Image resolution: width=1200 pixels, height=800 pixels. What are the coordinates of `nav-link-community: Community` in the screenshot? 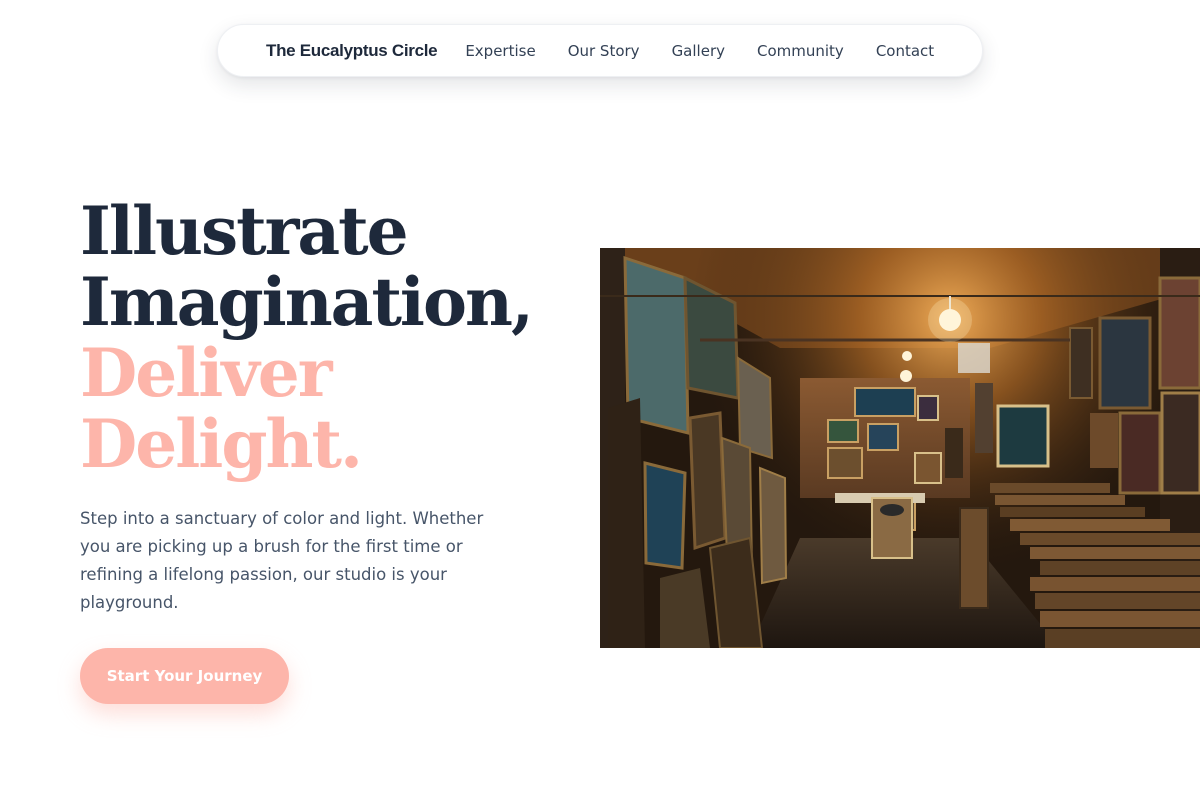 It's located at (800, 51).